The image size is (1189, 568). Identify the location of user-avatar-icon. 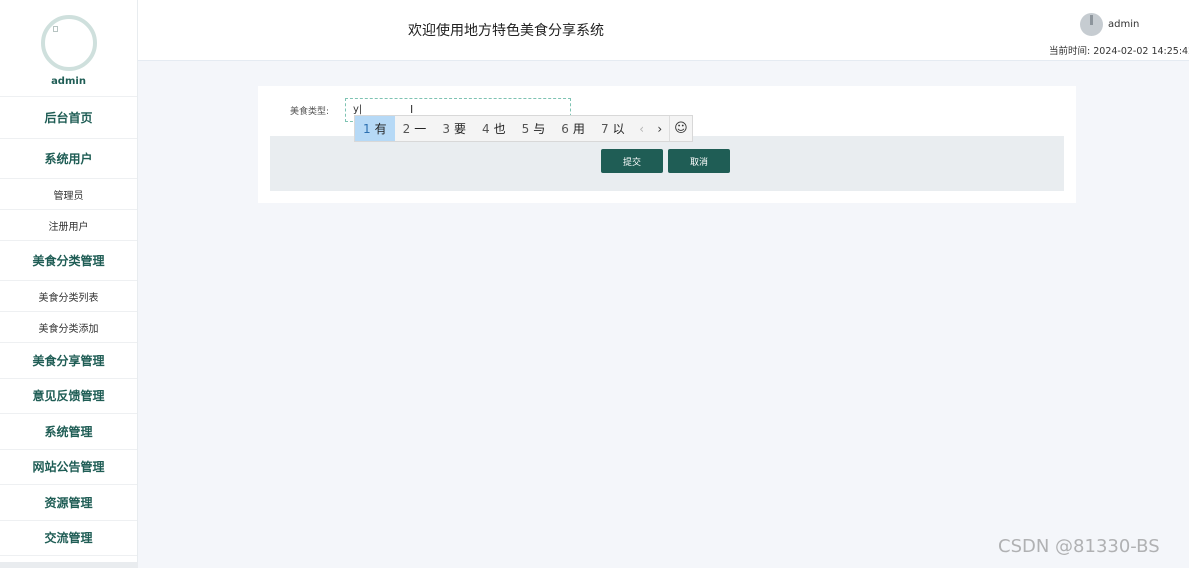
(1091, 24).